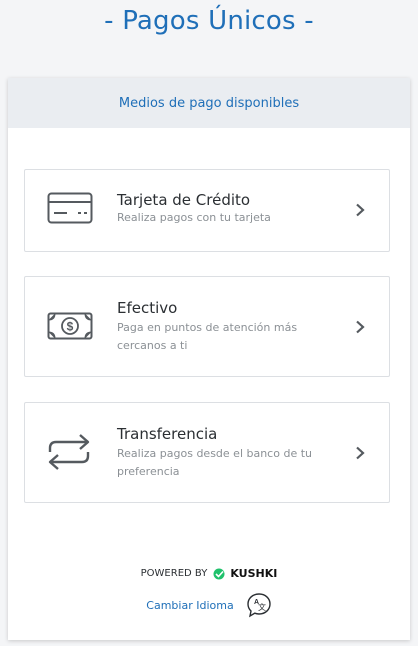  Describe the element at coordinates (219, 573) in the screenshot. I see `kushki-logo-icon` at that location.